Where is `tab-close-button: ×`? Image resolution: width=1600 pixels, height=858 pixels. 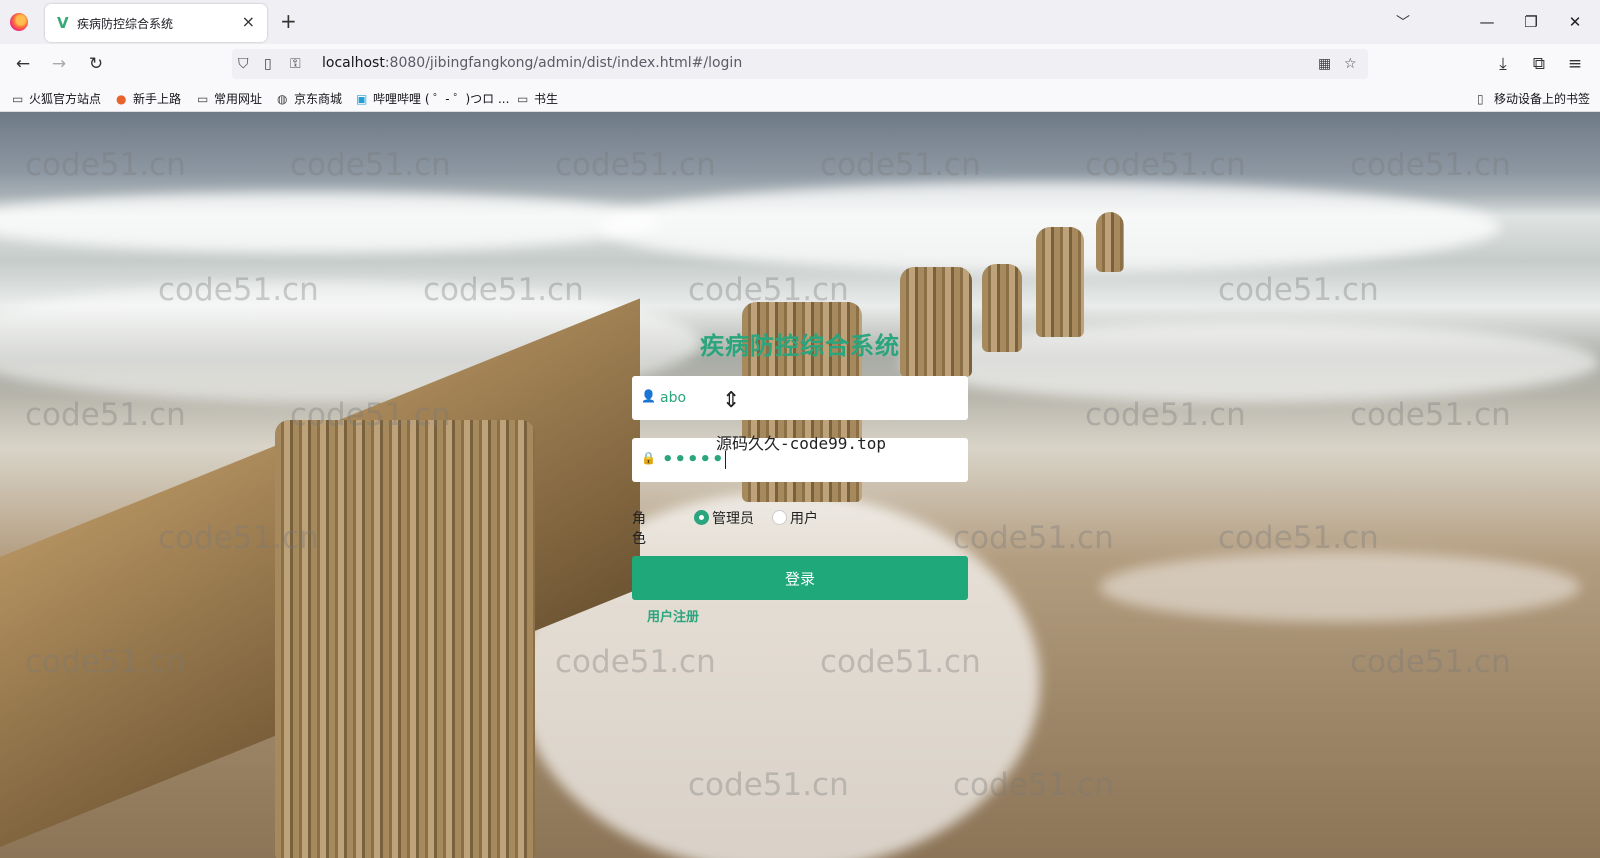 tab-close-button: × is located at coordinates (248, 22).